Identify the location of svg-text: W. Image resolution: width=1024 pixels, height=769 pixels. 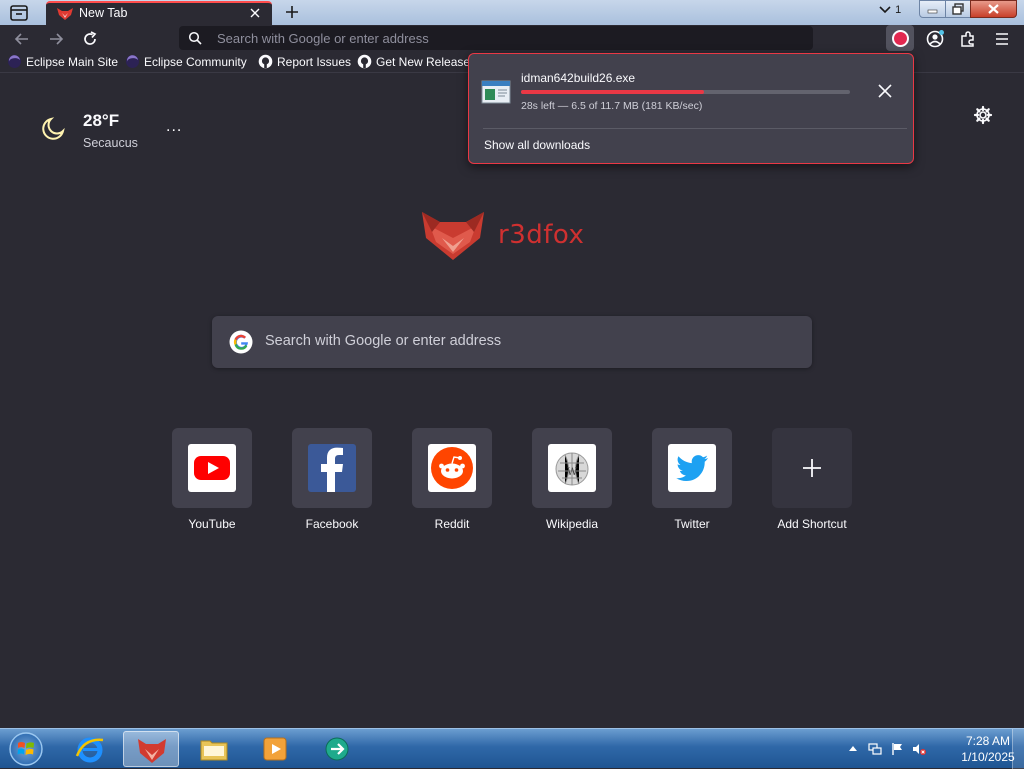
(572, 472).